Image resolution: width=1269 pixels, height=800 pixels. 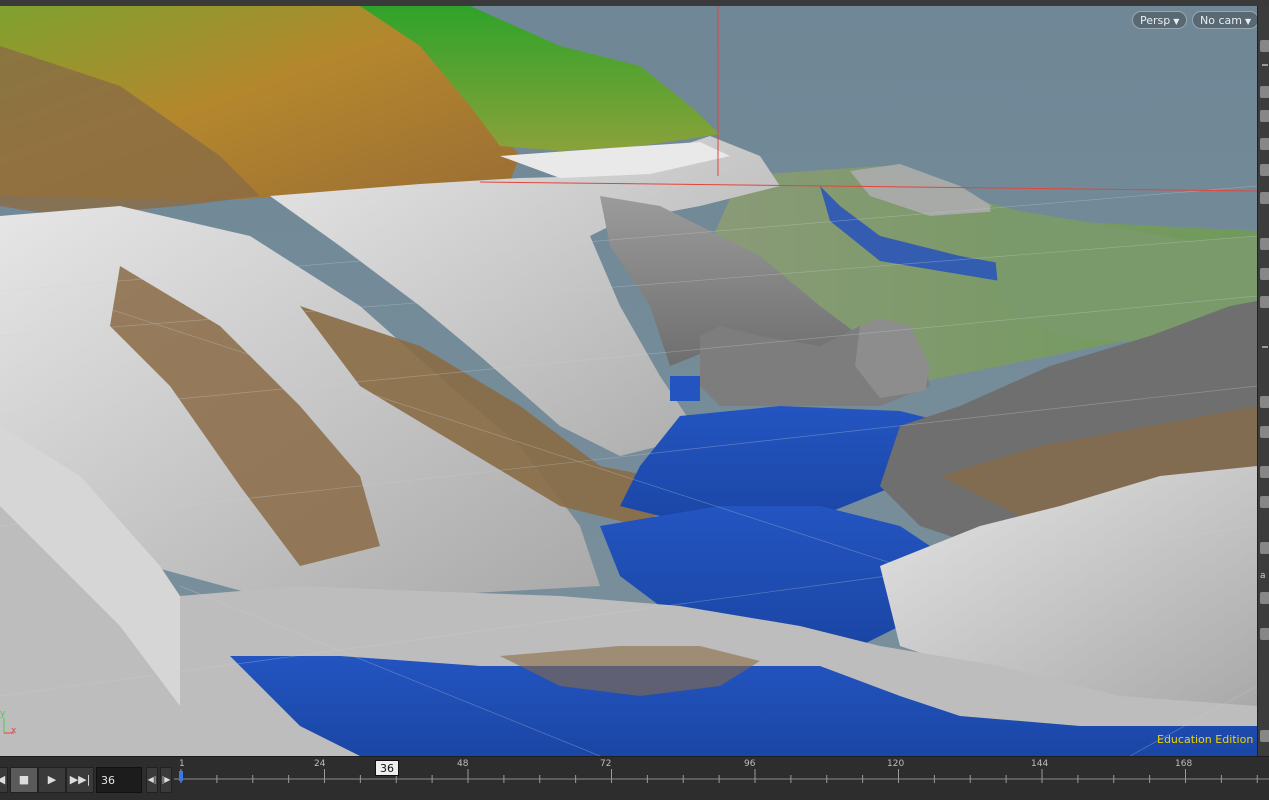 What do you see at coordinates (182, 764) in the screenshot?
I see `frame-tick-label: 1` at bounding box center [182, 764].